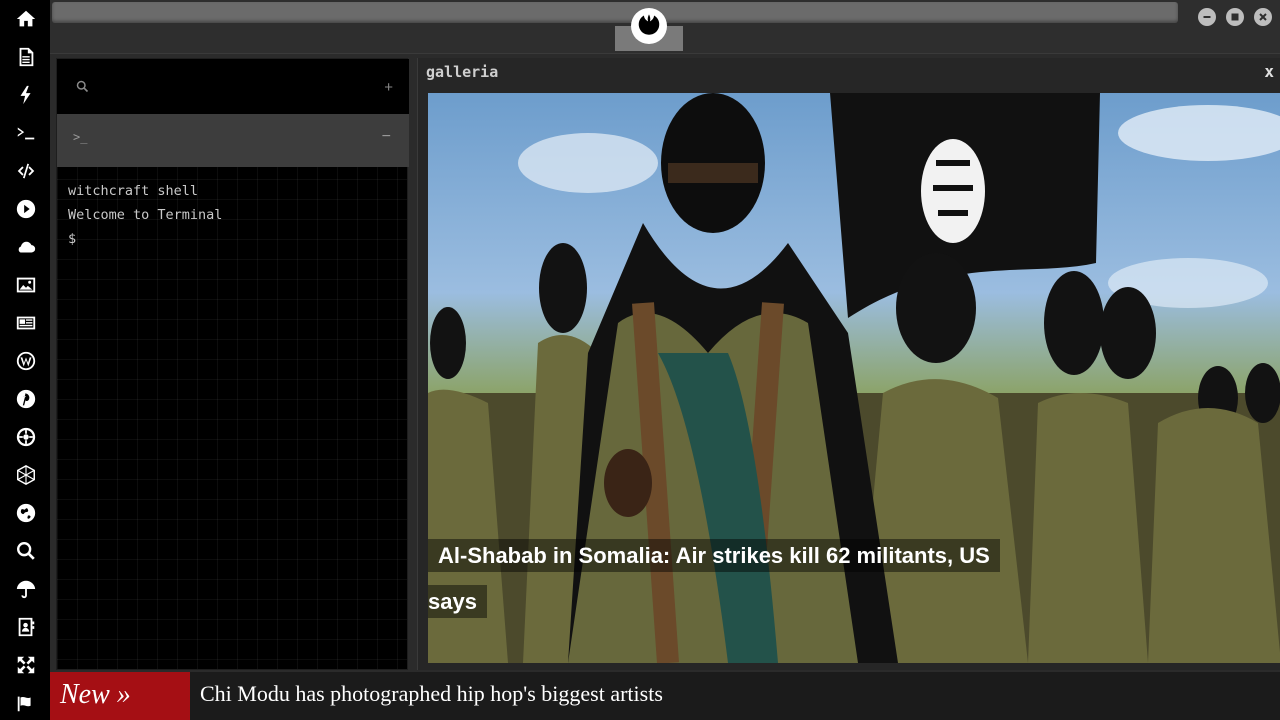 This screenshot has width=1280, height=720. Describe the element at coordinates (26, 475) in the screenshot. I see `geometry-icon` at that location.